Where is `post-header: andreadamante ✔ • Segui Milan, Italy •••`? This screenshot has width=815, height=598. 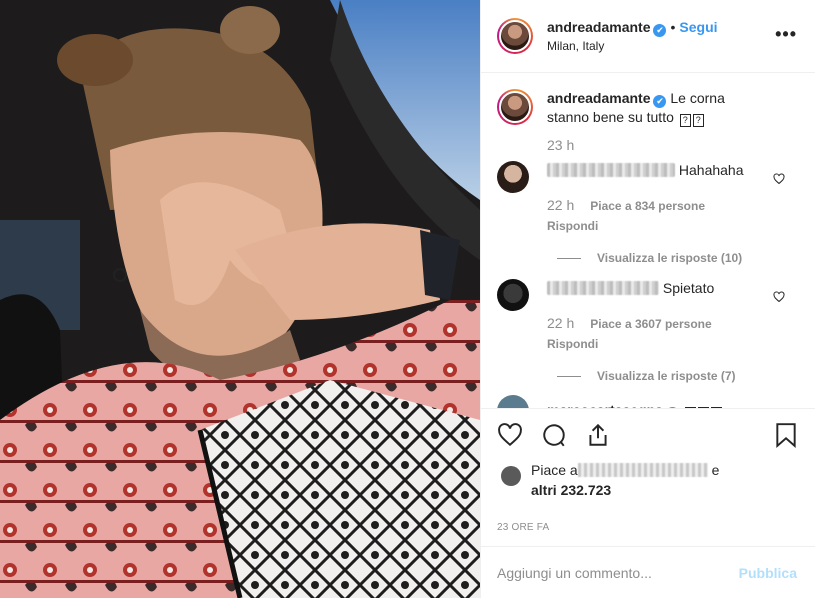 post-header: andreadamante ✔ • Segui Milan, Italy ••• is located at coordinates (648, 36).